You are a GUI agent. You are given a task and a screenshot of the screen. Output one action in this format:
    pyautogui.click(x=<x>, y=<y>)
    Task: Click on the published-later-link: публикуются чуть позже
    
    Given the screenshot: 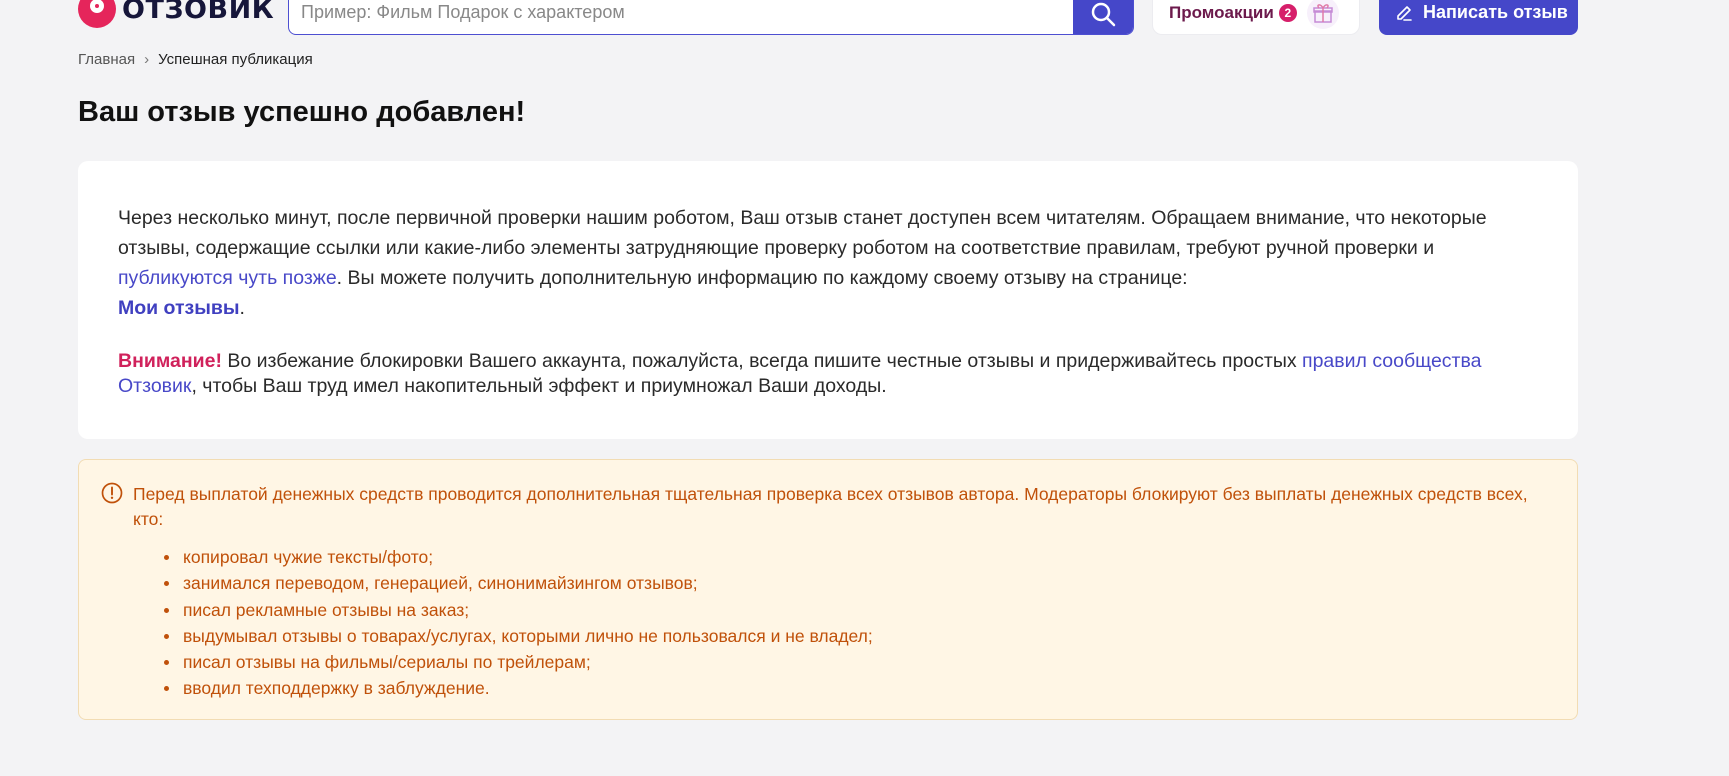 What is the action you would take?
    pyautogui.click(x=227, y=278)
    